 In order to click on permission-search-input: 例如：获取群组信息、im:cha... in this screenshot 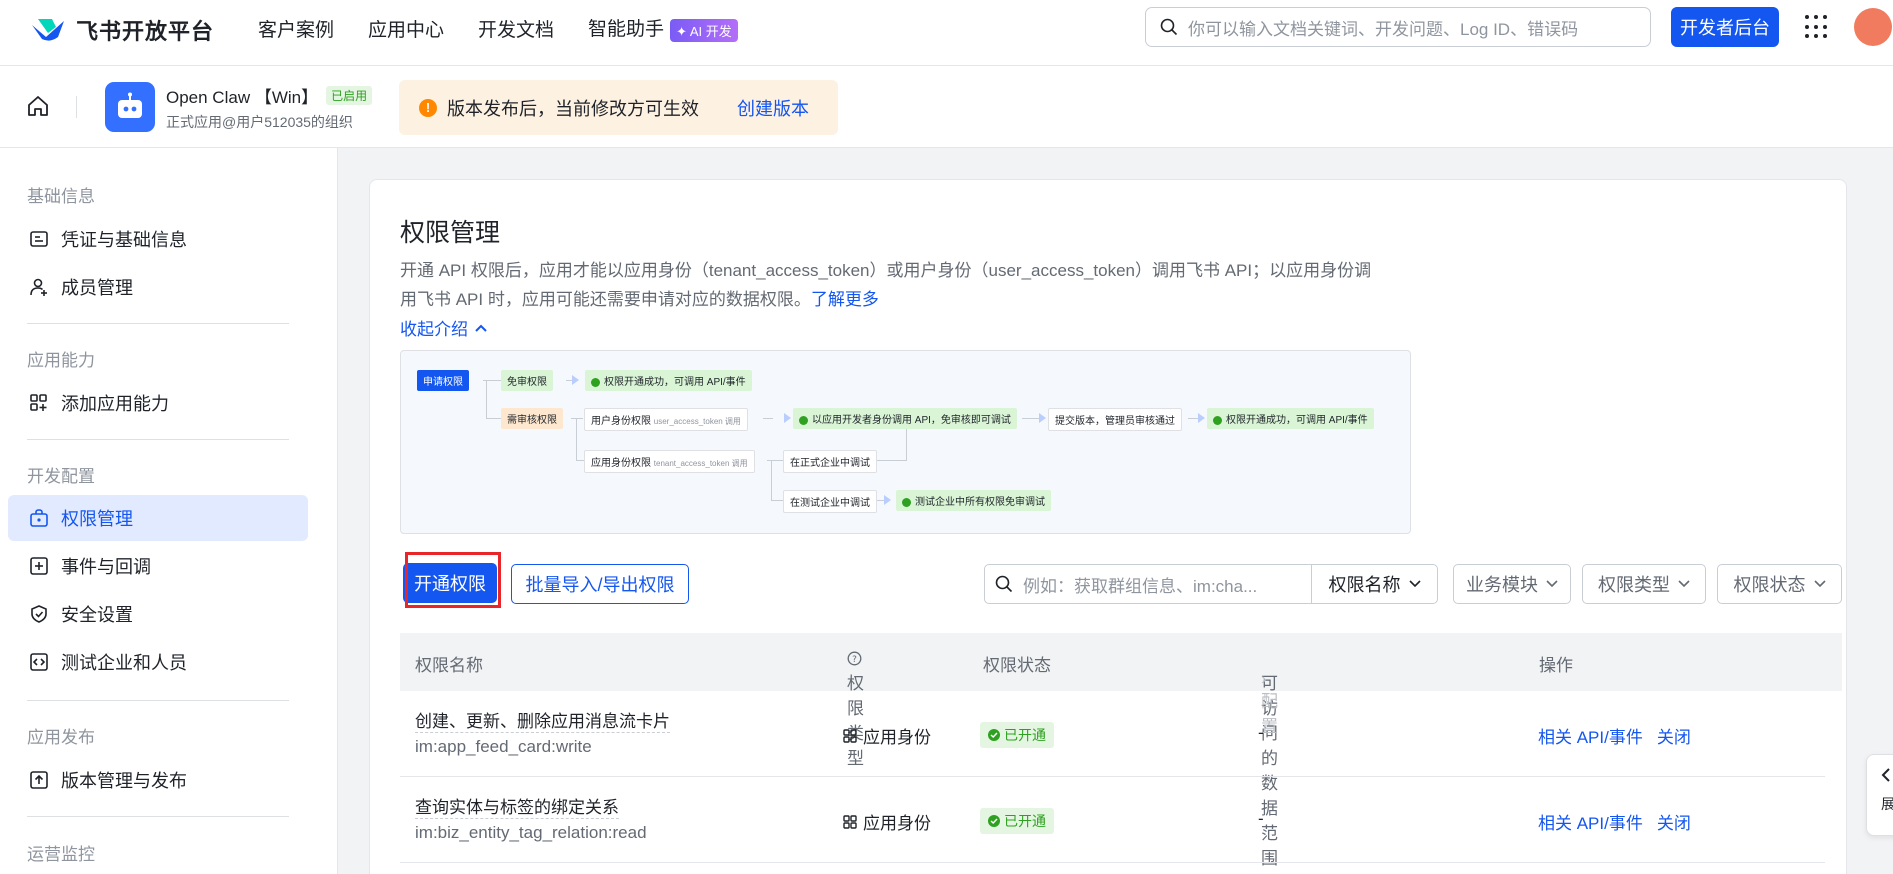, I will do `click(1148, 584)`.